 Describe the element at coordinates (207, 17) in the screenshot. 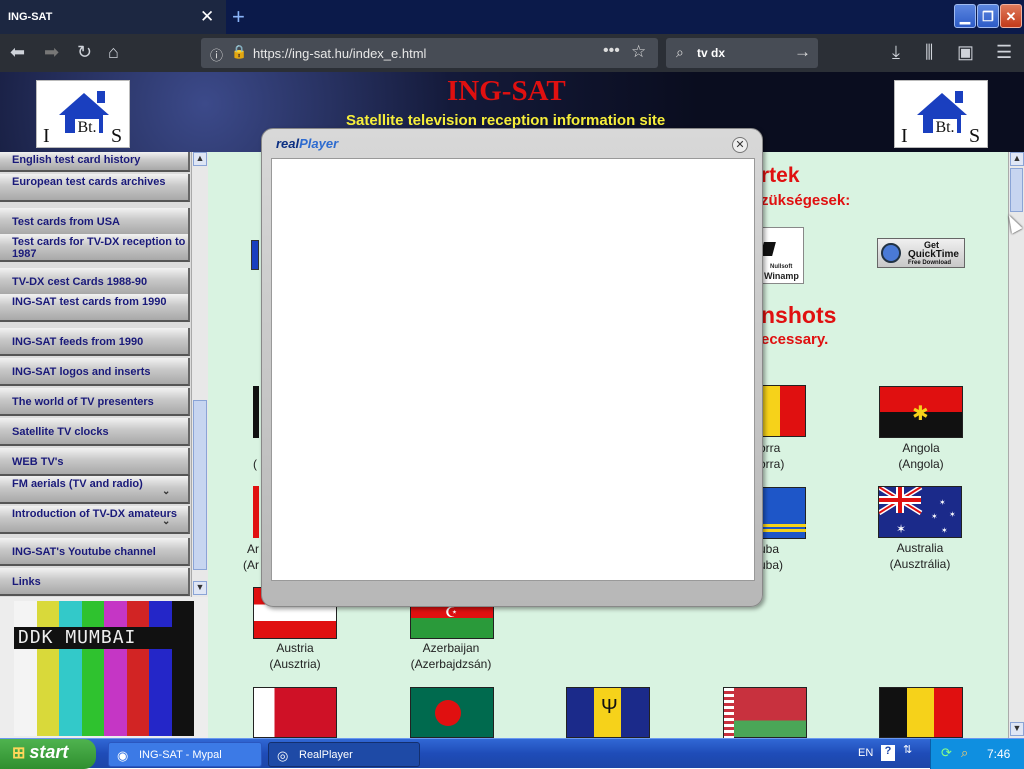

I see `tab-close-icon: ✕` at that location.